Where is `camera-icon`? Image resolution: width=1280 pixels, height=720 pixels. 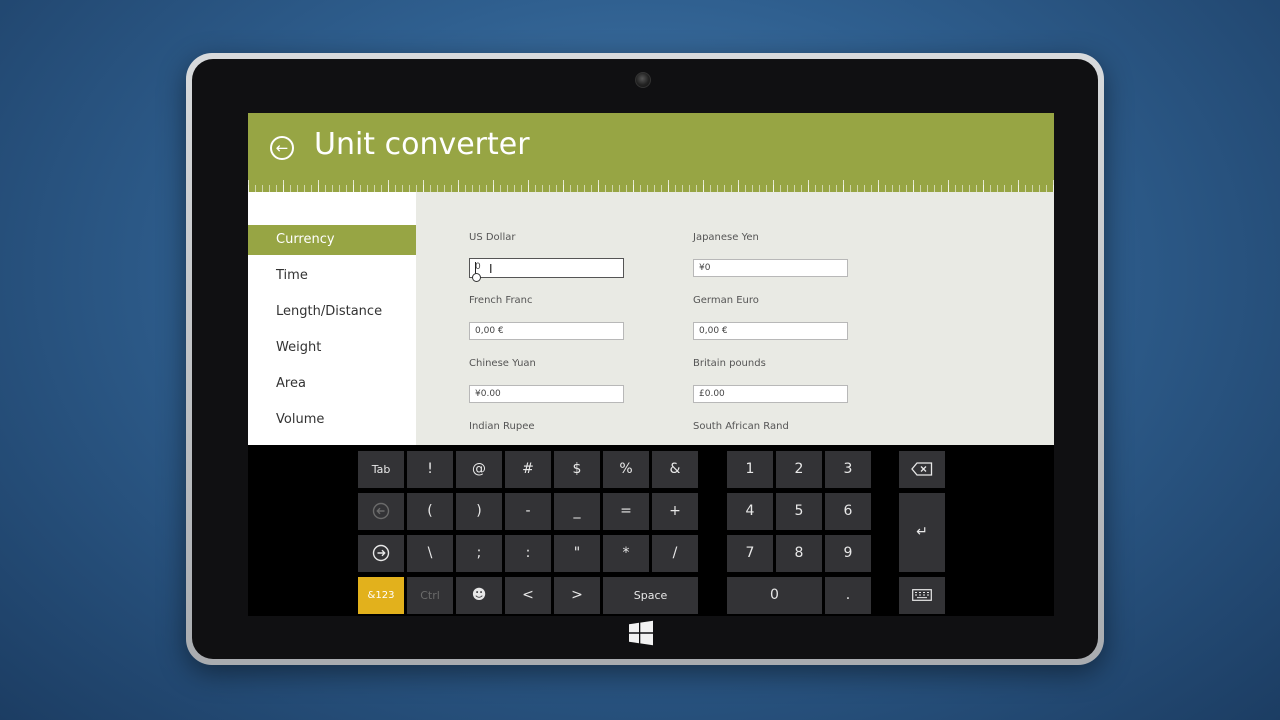 camera-icon is located at coordinates (643, 80).